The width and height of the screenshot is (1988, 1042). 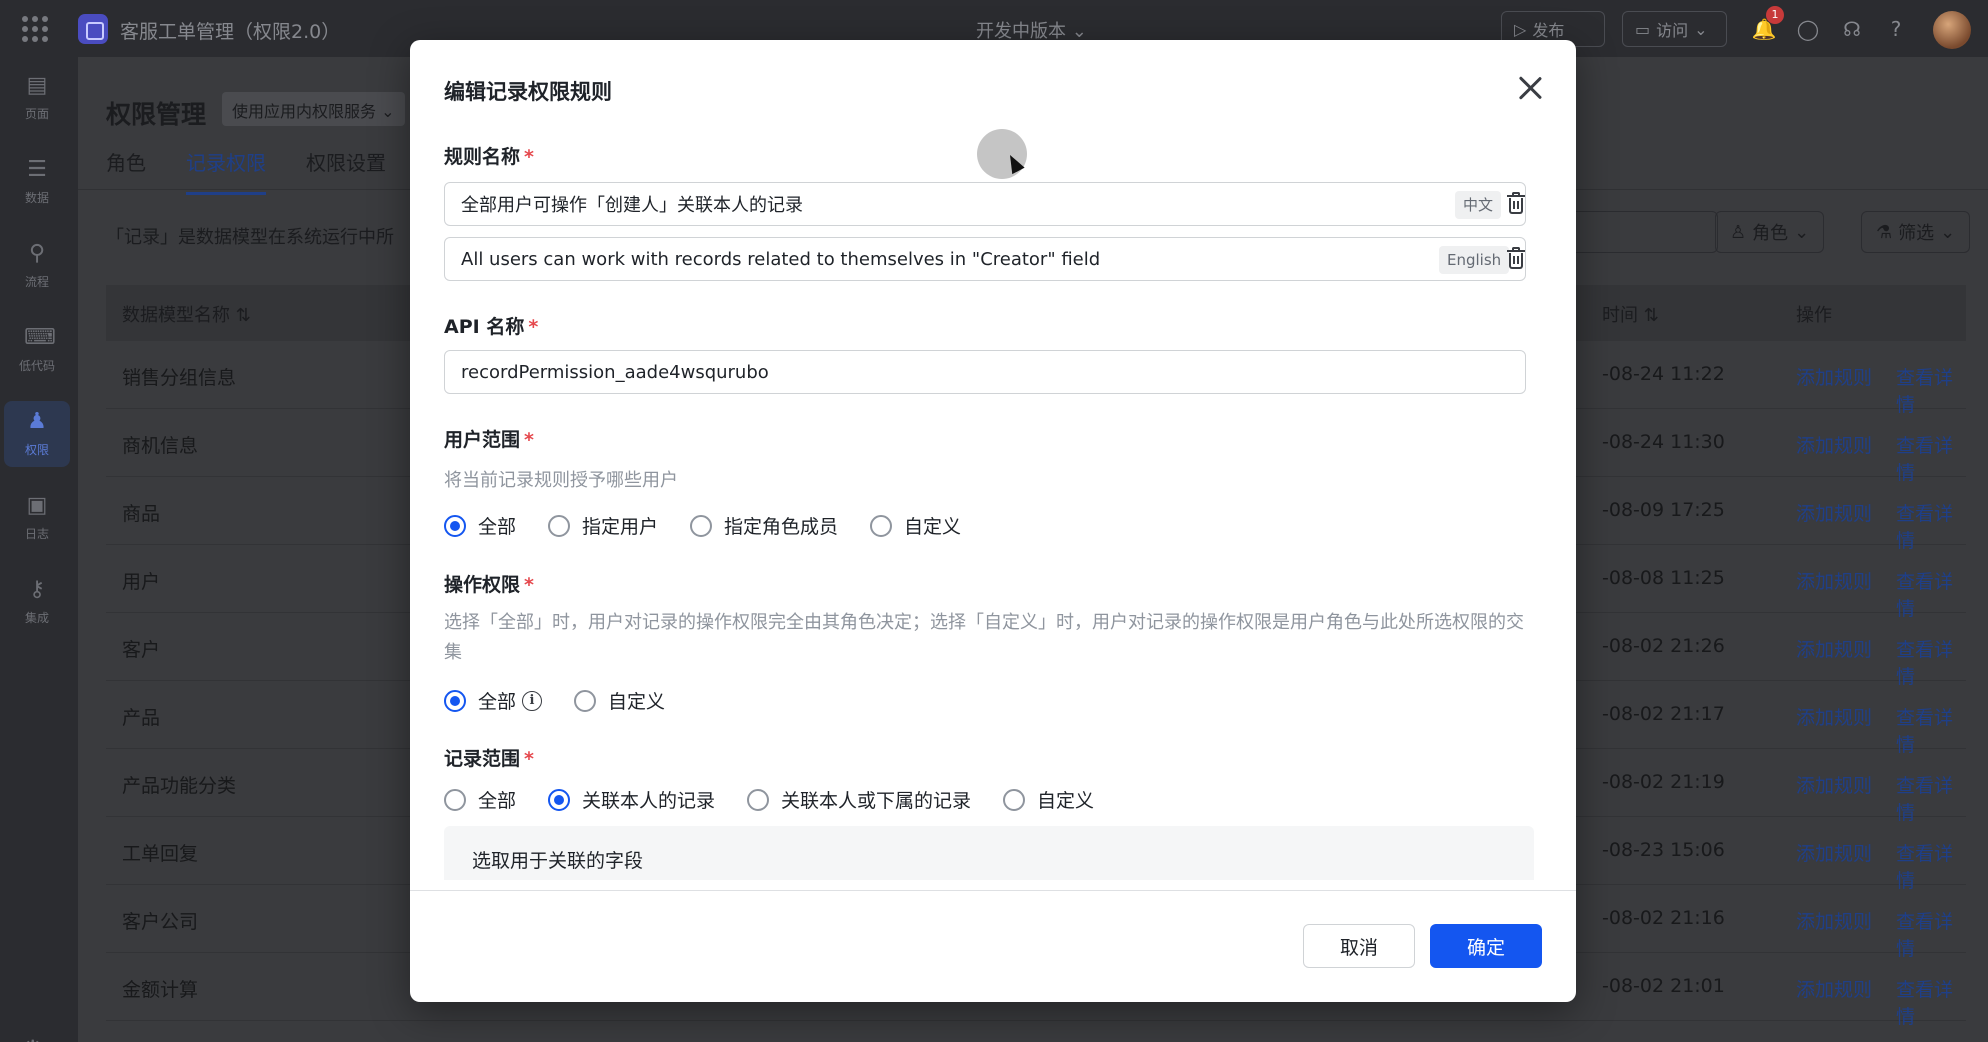 What do you see at coordinates (1359, 946) in the screenshot?
I see `cancel-button: 取消` at bounding box center [1359, 946].